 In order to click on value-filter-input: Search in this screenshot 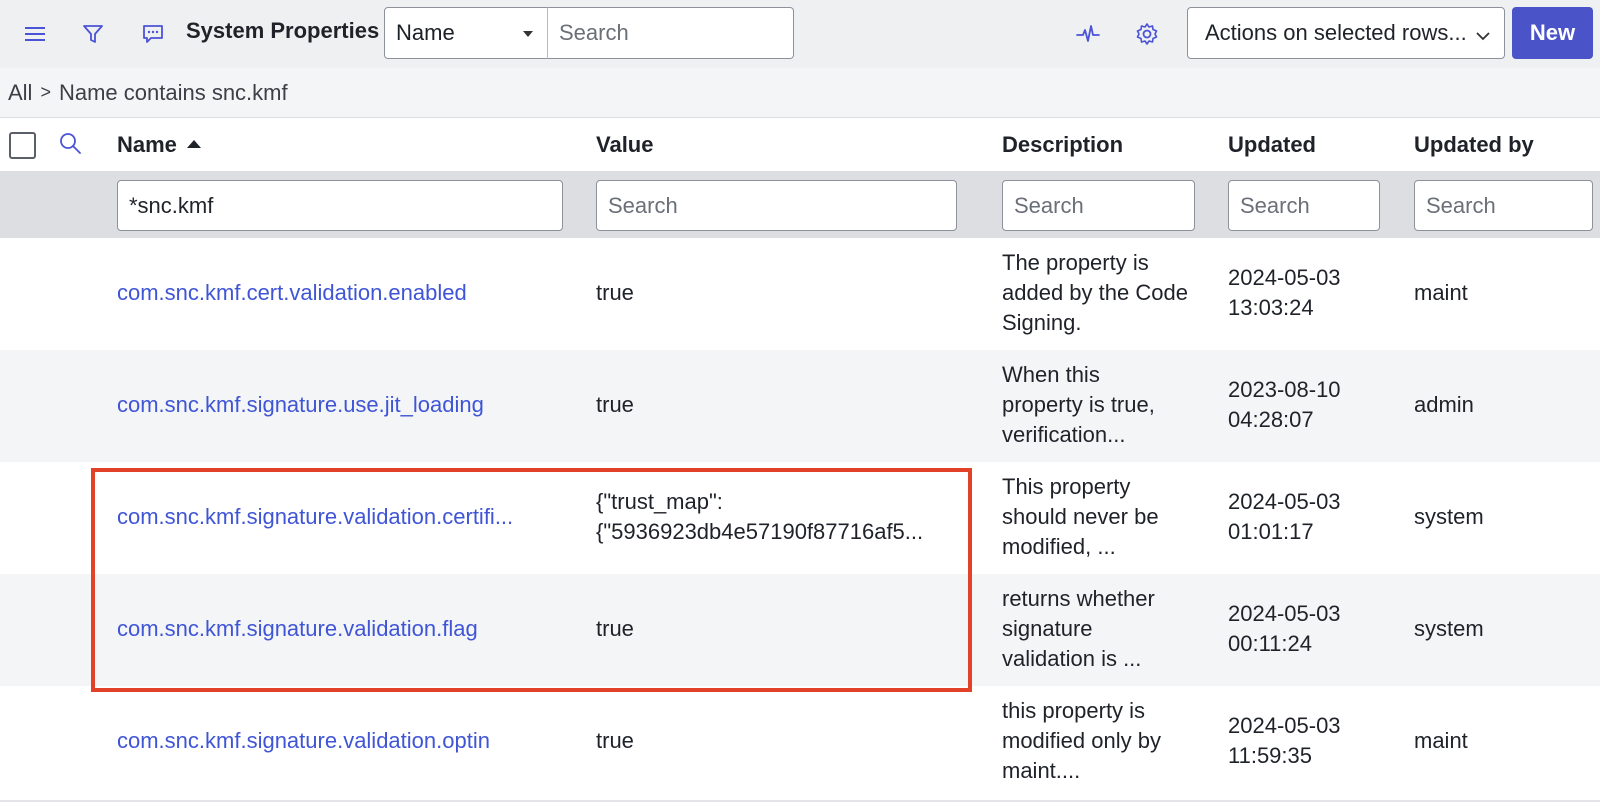, I will do `click(776, 205)`.